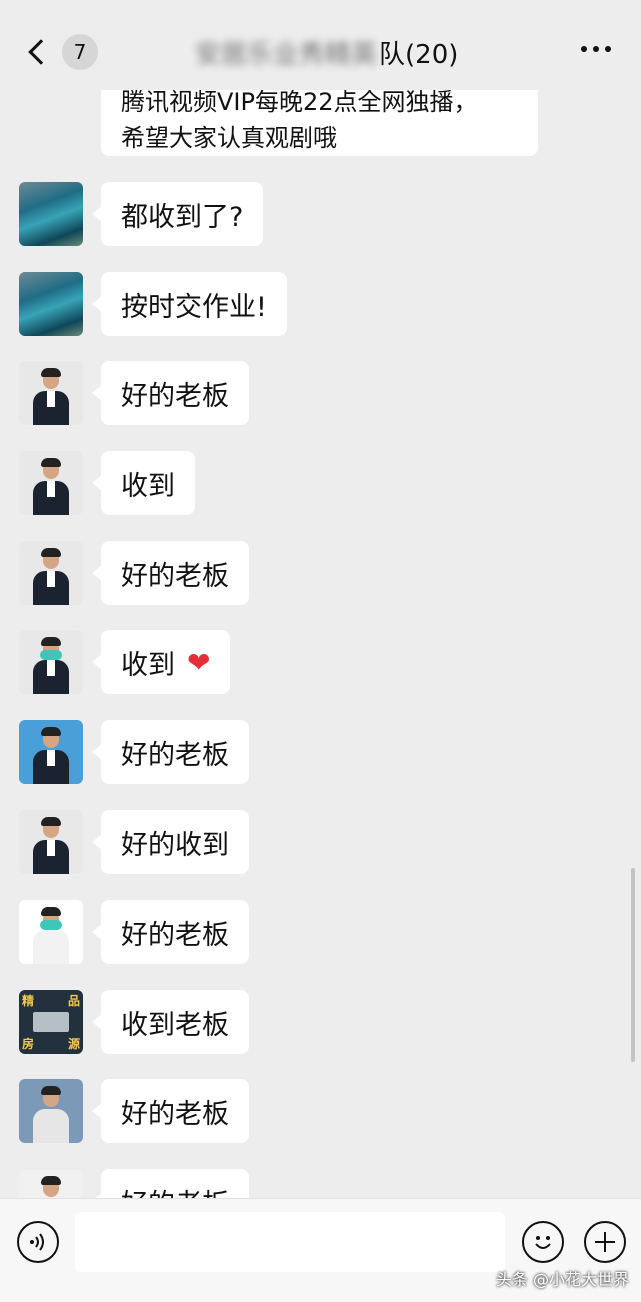 This screenshot has width=641, height=1302. Describe the element at coordinates (41, 52) in the screenshot. I see `back-icon` at that location.